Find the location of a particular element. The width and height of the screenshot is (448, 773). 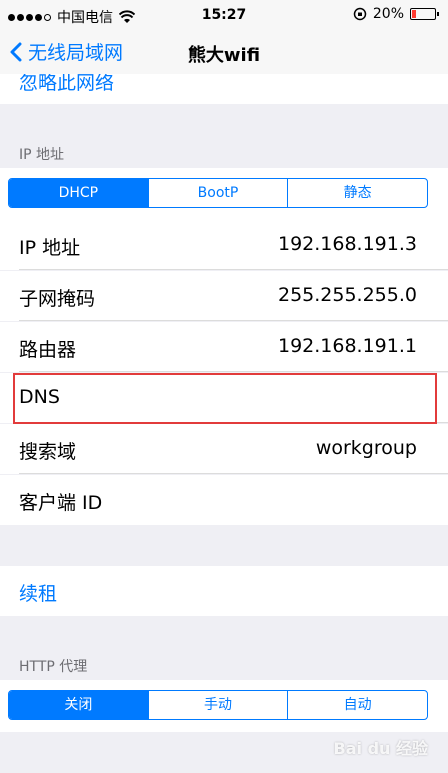

proxy-mode-segmented-control: 关闭 手动 自动 is located at coordinates (218, 705).